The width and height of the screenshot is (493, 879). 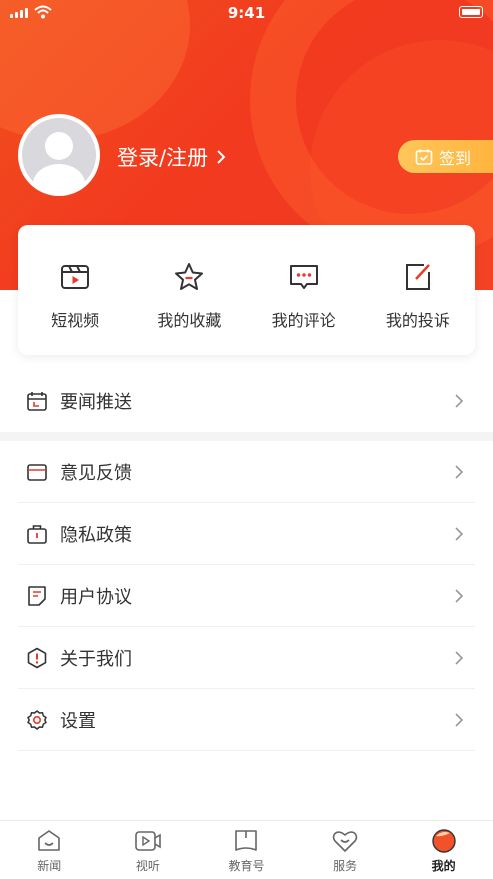 I want to click on quick-label: 短视频, so click(x=75, y=320).